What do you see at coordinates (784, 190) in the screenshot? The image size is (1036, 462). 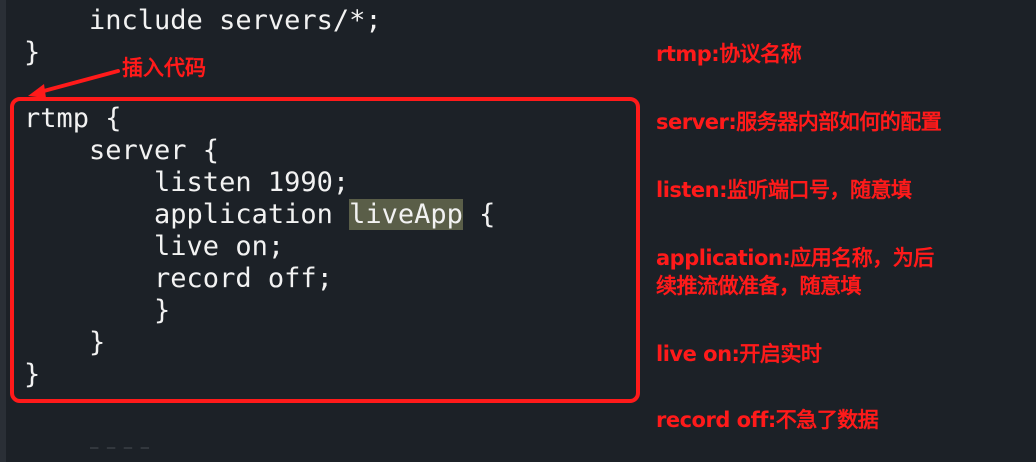 I see `note-listen: listen:监听端口号，随意填` at bounding box center [784, 190].